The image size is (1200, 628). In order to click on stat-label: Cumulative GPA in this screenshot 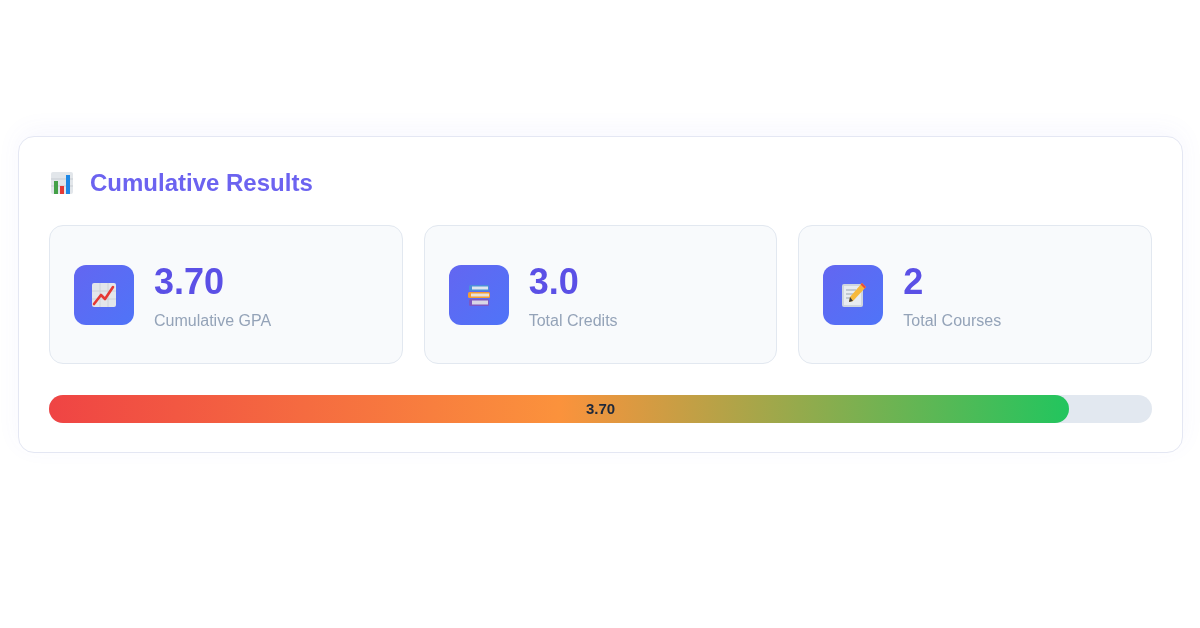, I will do `click(213, 320)`.